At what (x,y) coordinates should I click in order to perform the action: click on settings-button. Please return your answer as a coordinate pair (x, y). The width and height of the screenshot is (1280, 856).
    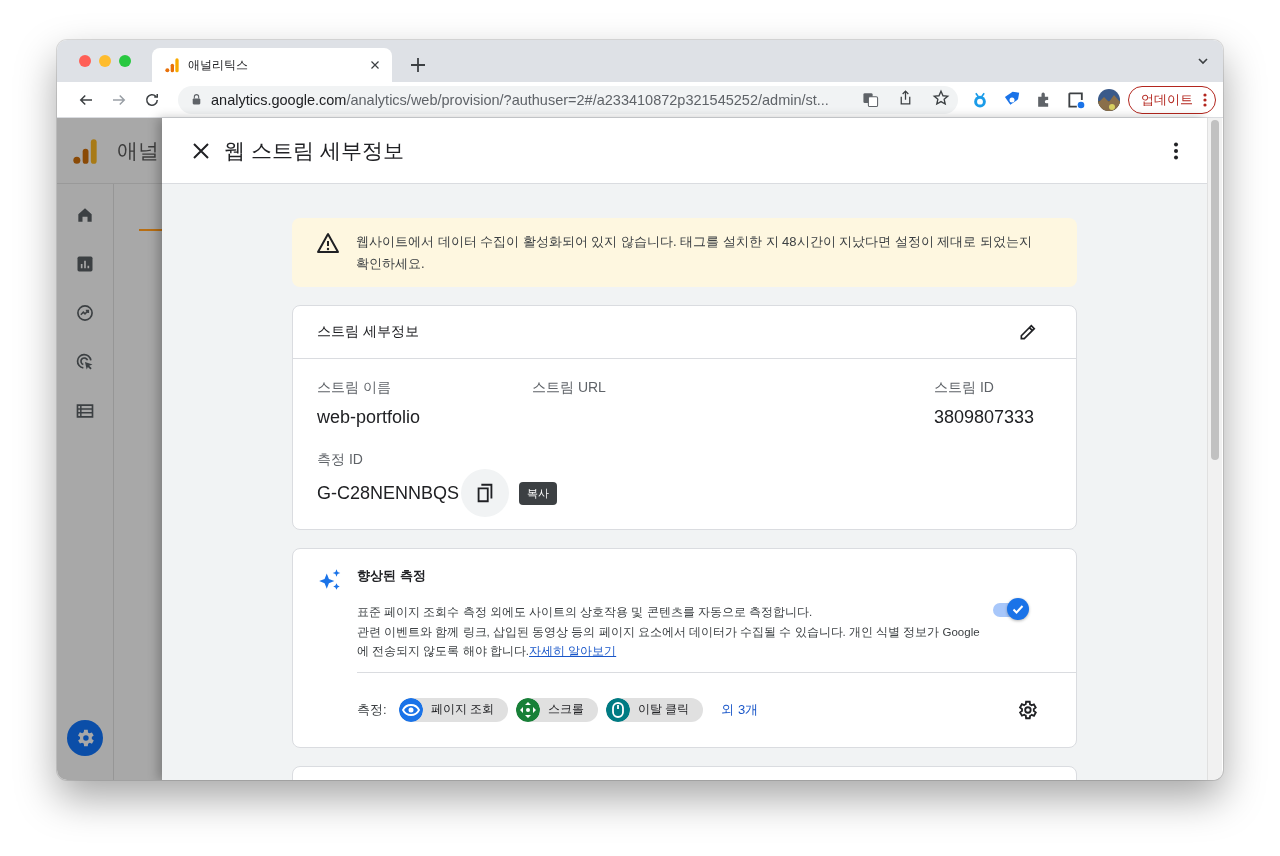
    Looking at the image, I should click on (1027, 709).